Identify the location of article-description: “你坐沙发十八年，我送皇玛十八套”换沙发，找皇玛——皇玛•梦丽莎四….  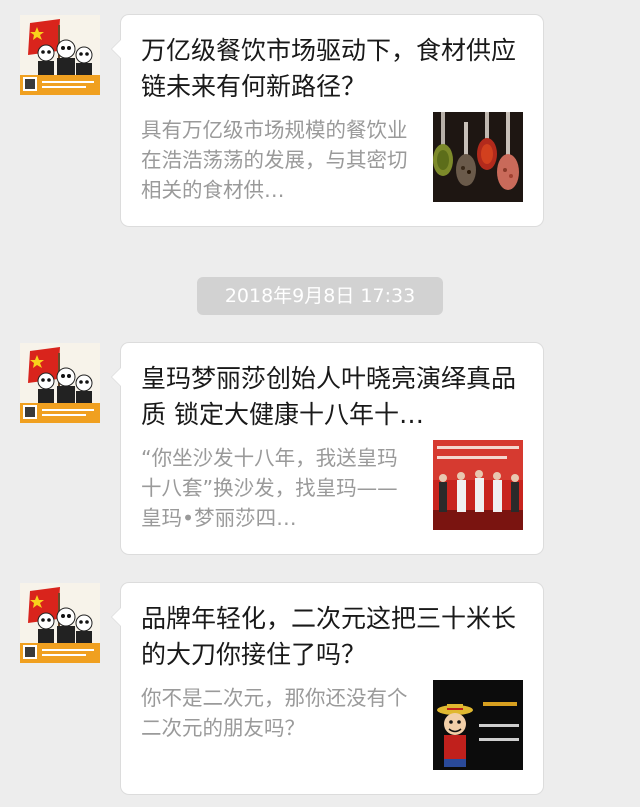
(269, 488).